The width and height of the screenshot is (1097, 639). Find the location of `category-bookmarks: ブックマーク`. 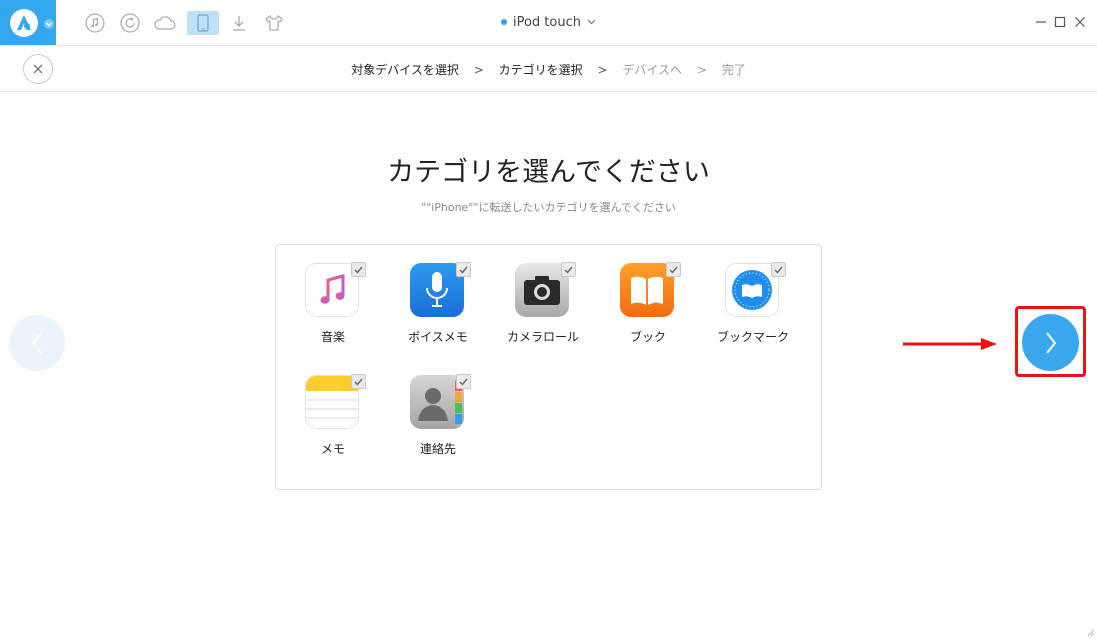

category-bookmarks: ブックマーク is located at coordinates (753, 295).